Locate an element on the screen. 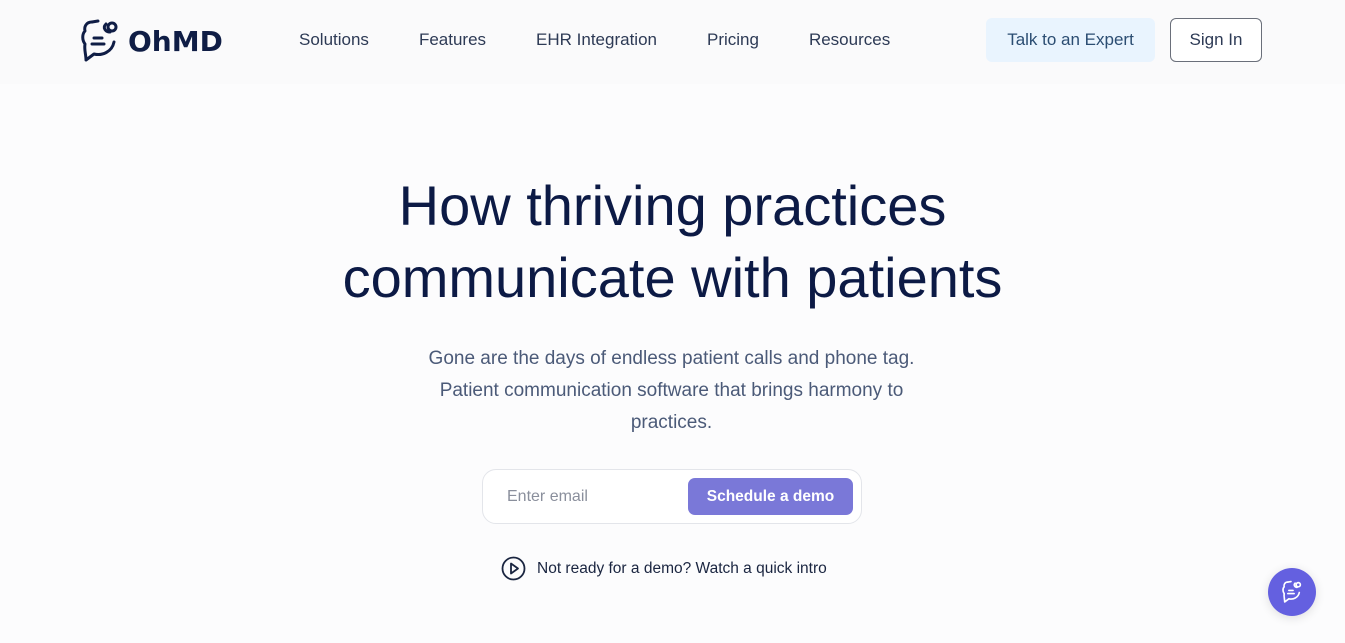 The width and height of the screenshot is (1345, 643). hero-title-line2: communicate with patients is located at coordinates (672, 277).